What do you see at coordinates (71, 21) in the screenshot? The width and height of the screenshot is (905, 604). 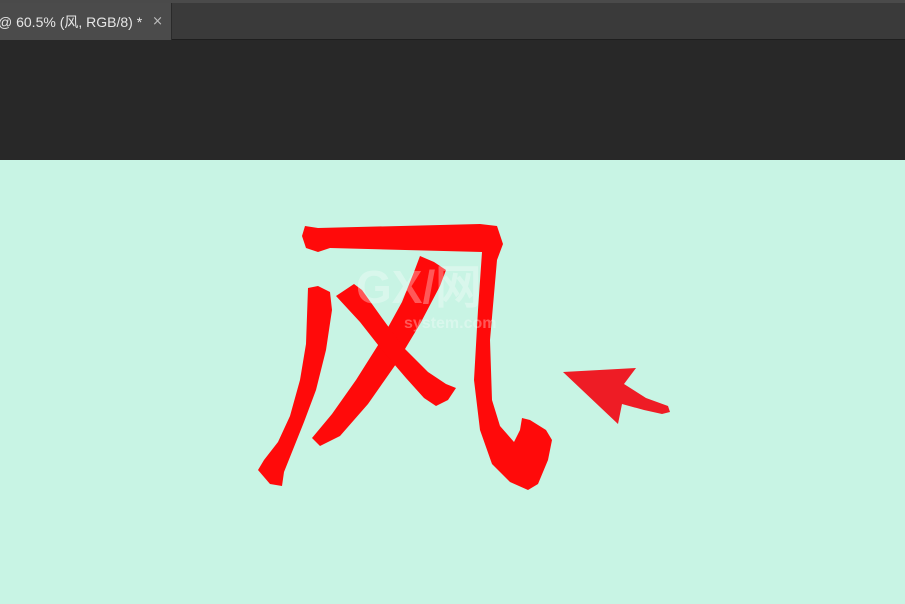 I see `document-tab-title: @ 60.5% (风, RGB/8) *` at bounding box center [71, 21].